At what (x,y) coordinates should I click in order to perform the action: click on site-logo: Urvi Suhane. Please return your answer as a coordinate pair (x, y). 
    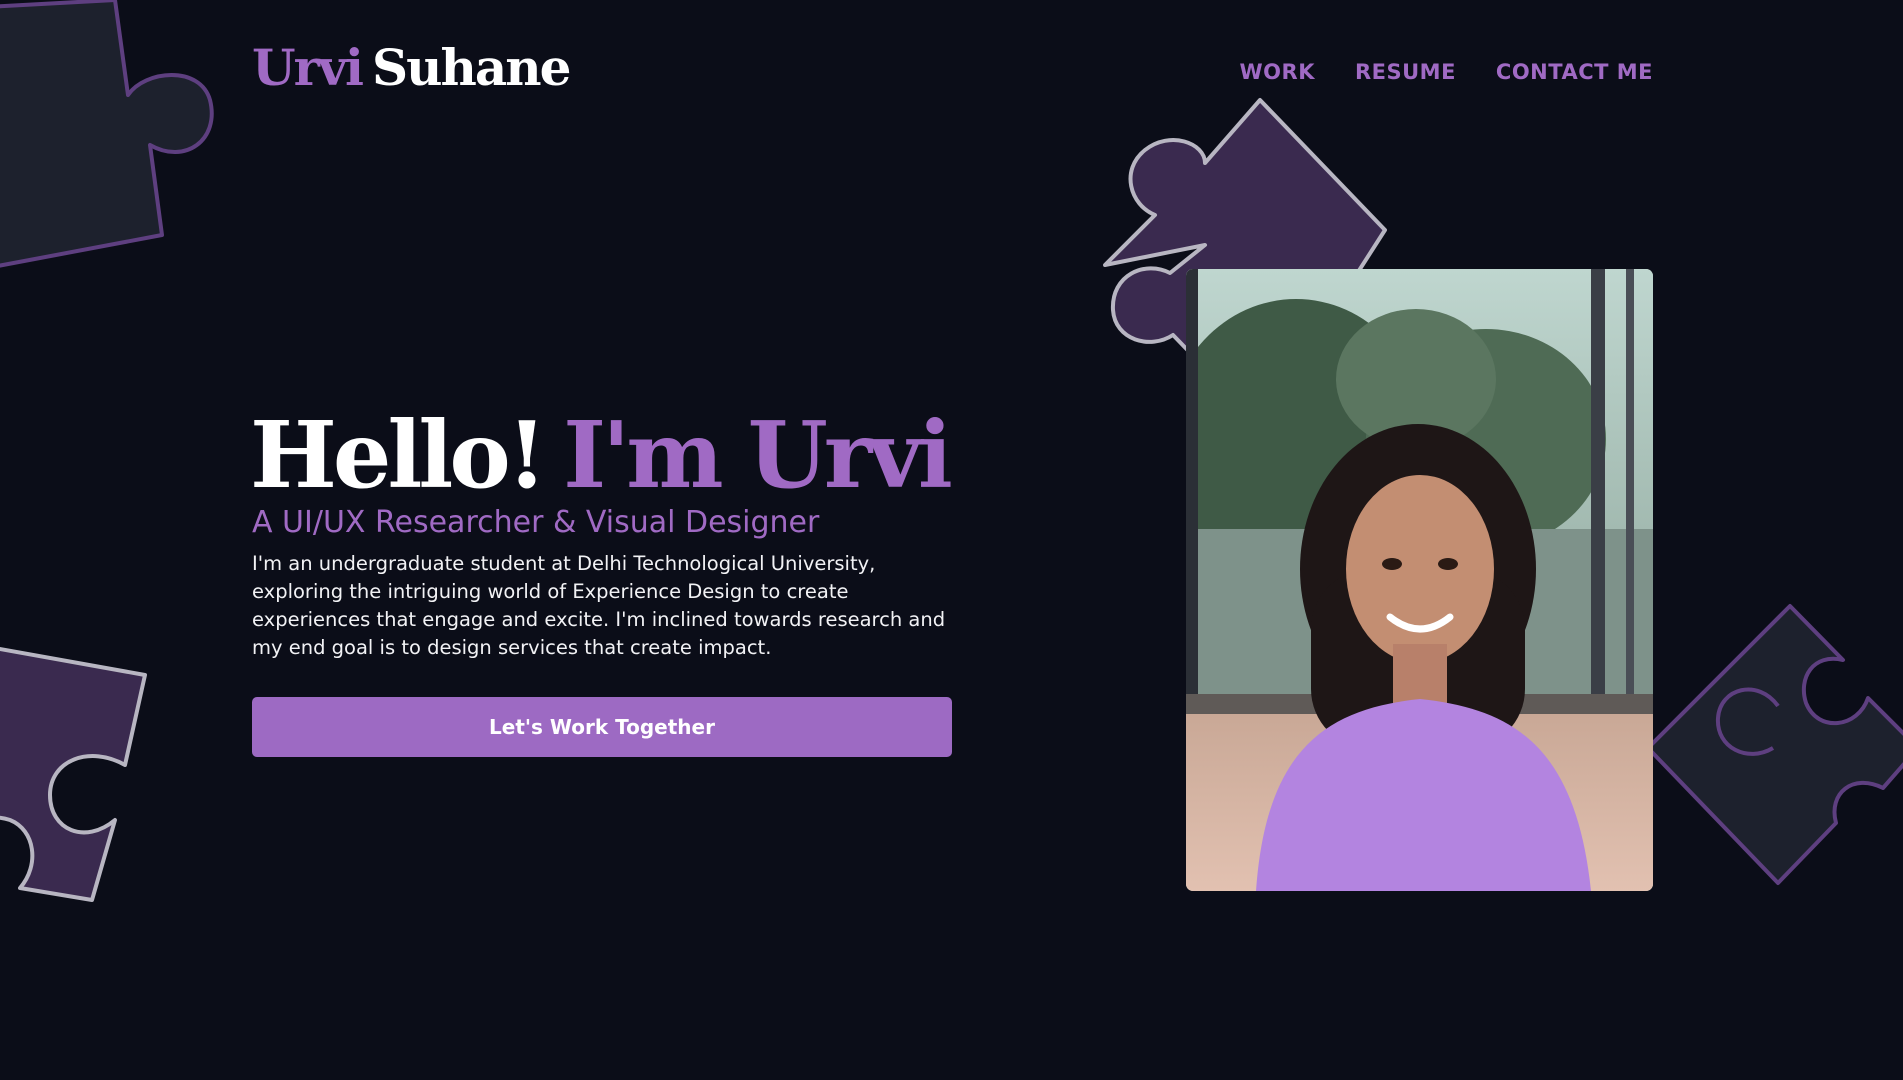
    Looking at the image, I should click on (411, 68).